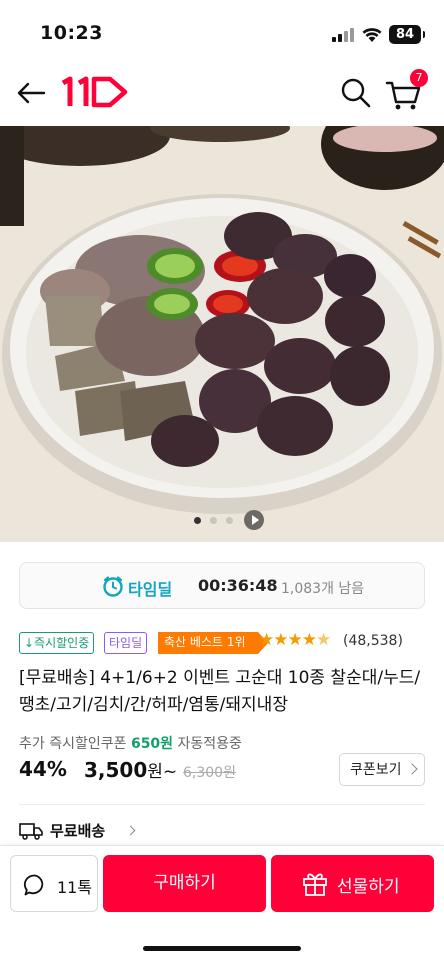 Image resolution: width=444 pixels, height=961 pixels. Describe the element at coordinates (57, 643) in the screenshot. I see `instant-discount-badge: ↓즉시할인중` at that location.